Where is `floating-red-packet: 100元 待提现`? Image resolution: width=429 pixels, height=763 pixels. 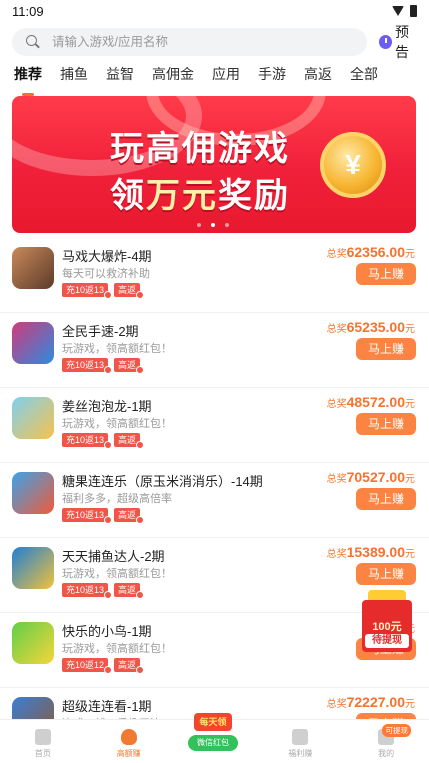 floating-red-packet: 100元 待提现 is located at coordinates (387, 621).